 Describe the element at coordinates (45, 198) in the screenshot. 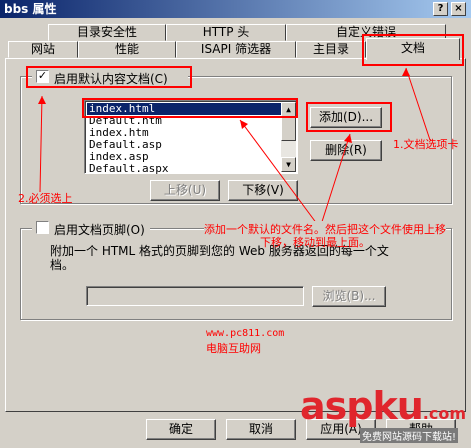

I see `checkbox-annotation: 2.必须选上` at that location.